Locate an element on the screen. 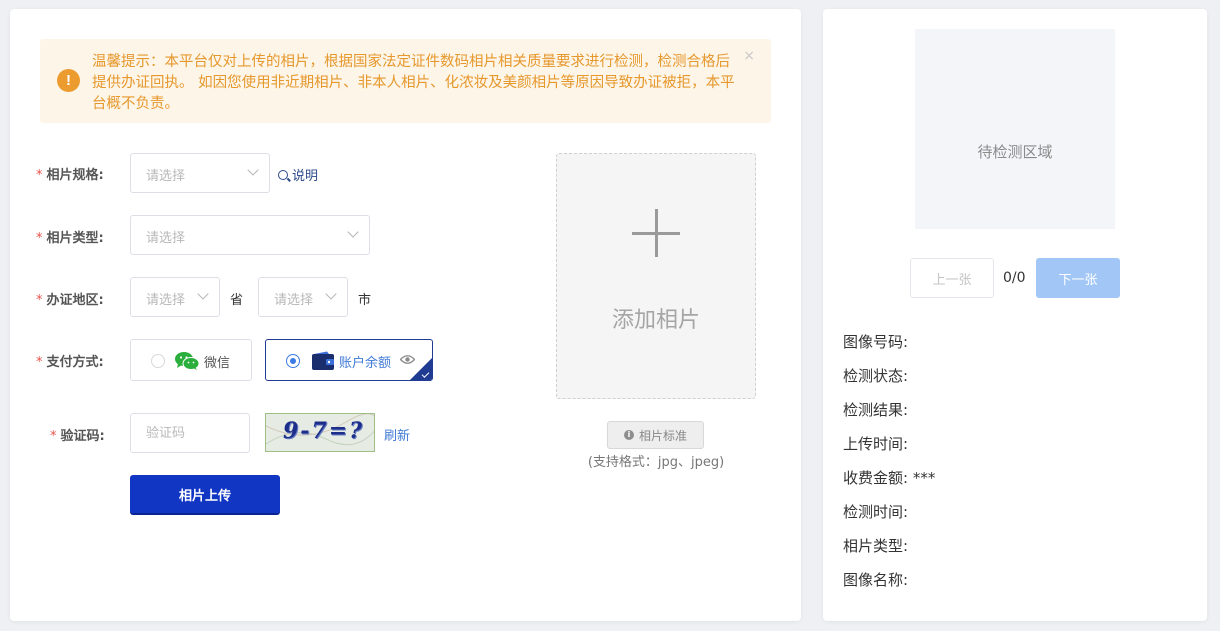 The image size is (1220, 631). photo-spec-select: 请选择 is located at coordinates (200, 173).